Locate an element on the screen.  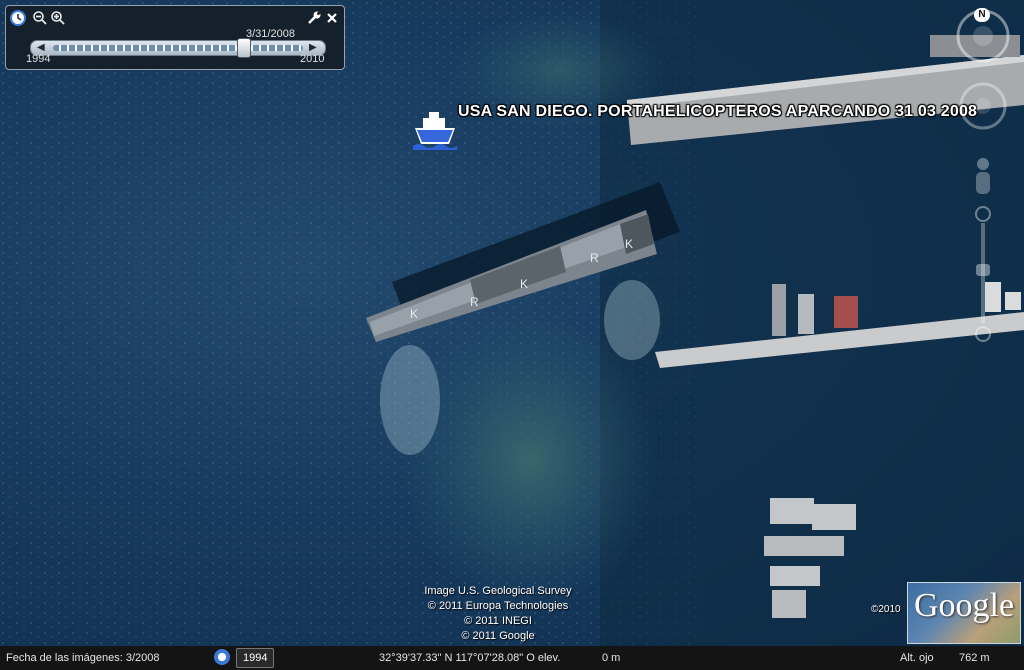
imagery-date: Fecha de las imágenes: 3/2008 is located at coordinates (83, 658).